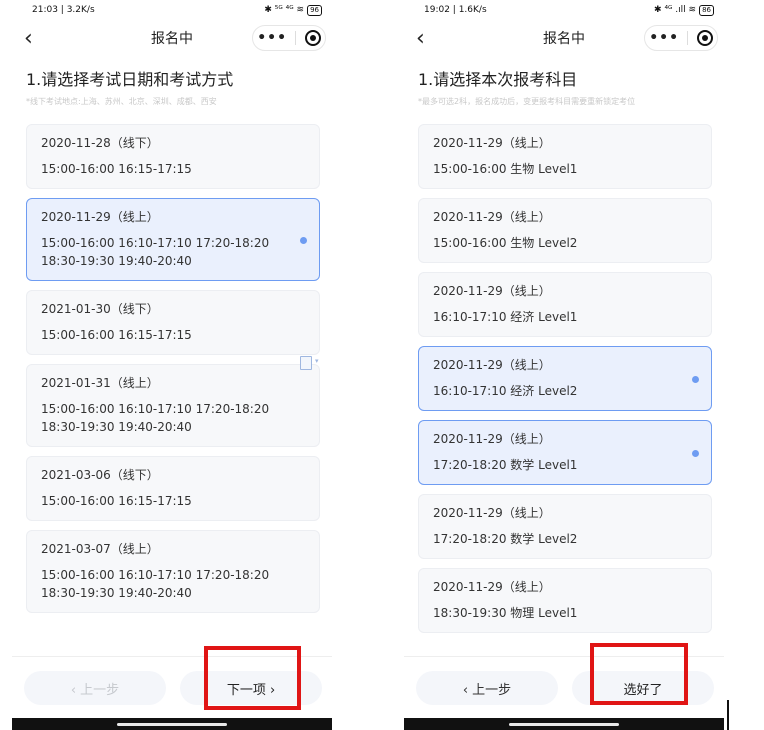  What do you see at coordinates (505, 169) in the screenshot?
I see `option-detail: 15:00-16:00 生物 Level1` at bounding box center [505, 169].